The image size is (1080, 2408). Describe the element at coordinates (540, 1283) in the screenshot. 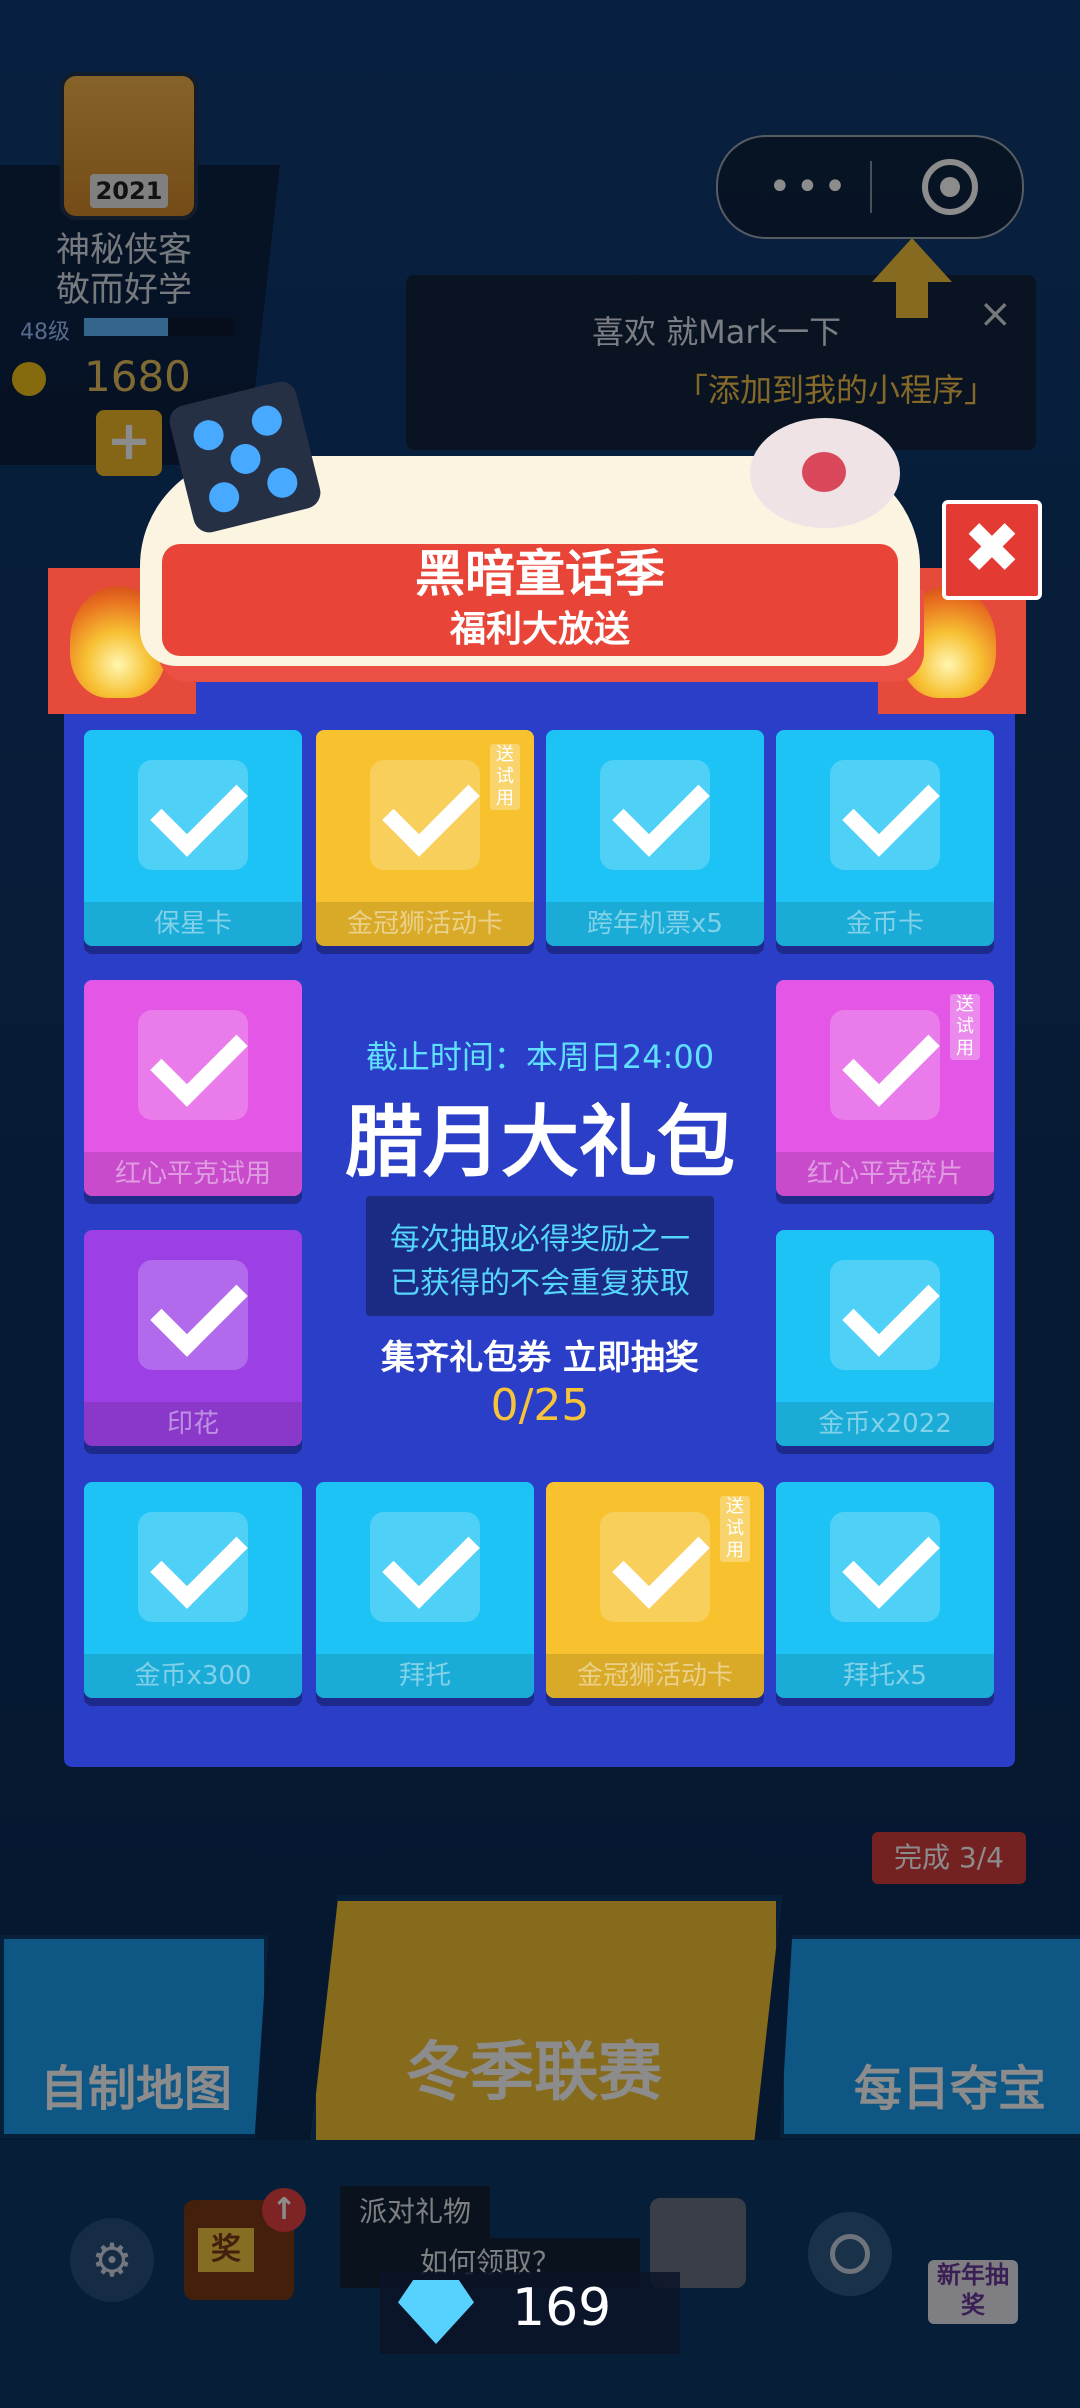

I see `rule-line2: 已获得的不会重复获取` at that location.